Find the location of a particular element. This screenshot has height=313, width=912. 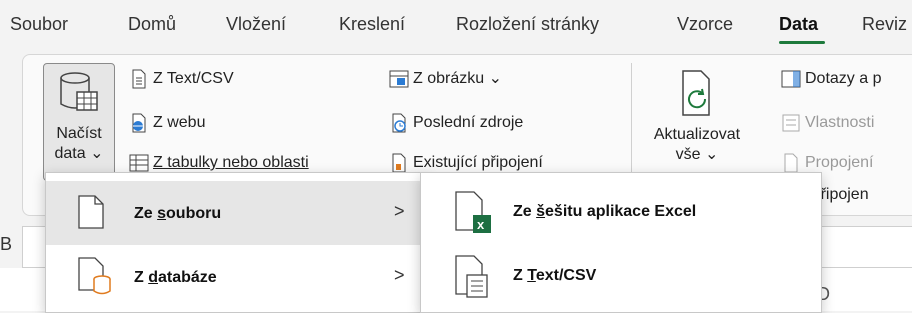

svg-text: x is located at coordinates (481, 224).